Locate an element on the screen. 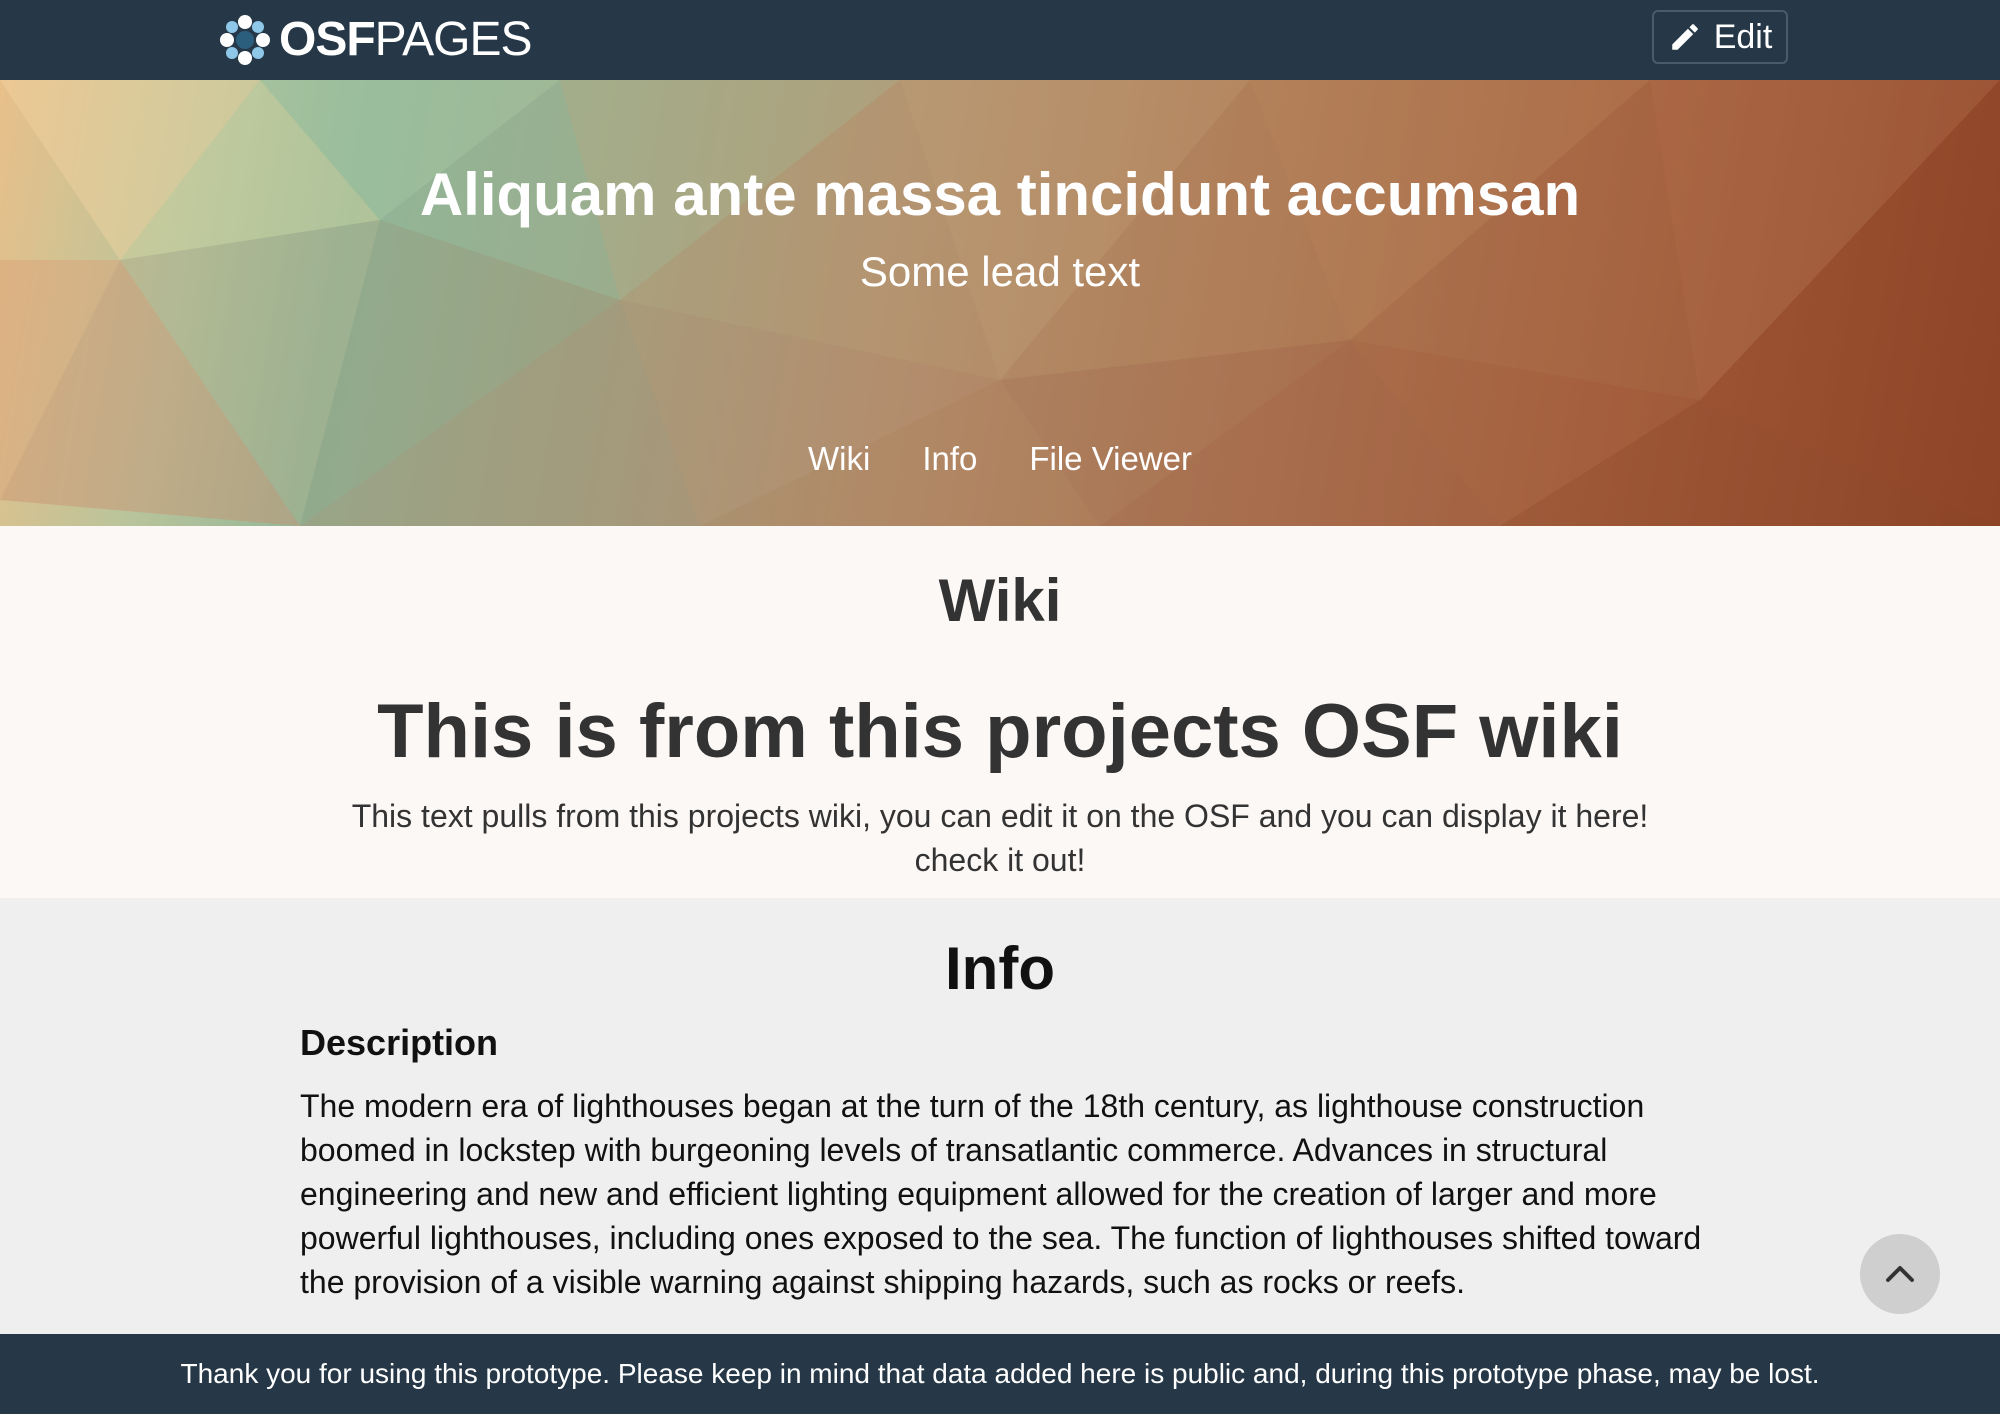  pencil-icon is located at coordinates (1684, 37).